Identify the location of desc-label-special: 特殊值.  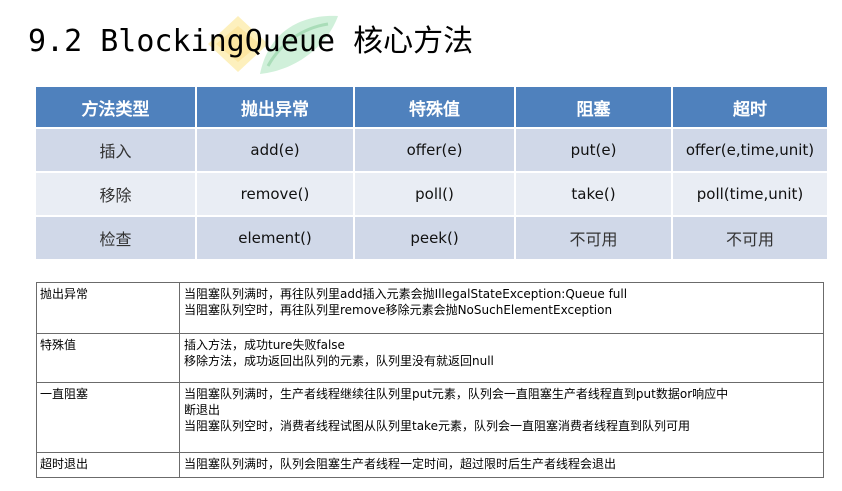
(108, 358).